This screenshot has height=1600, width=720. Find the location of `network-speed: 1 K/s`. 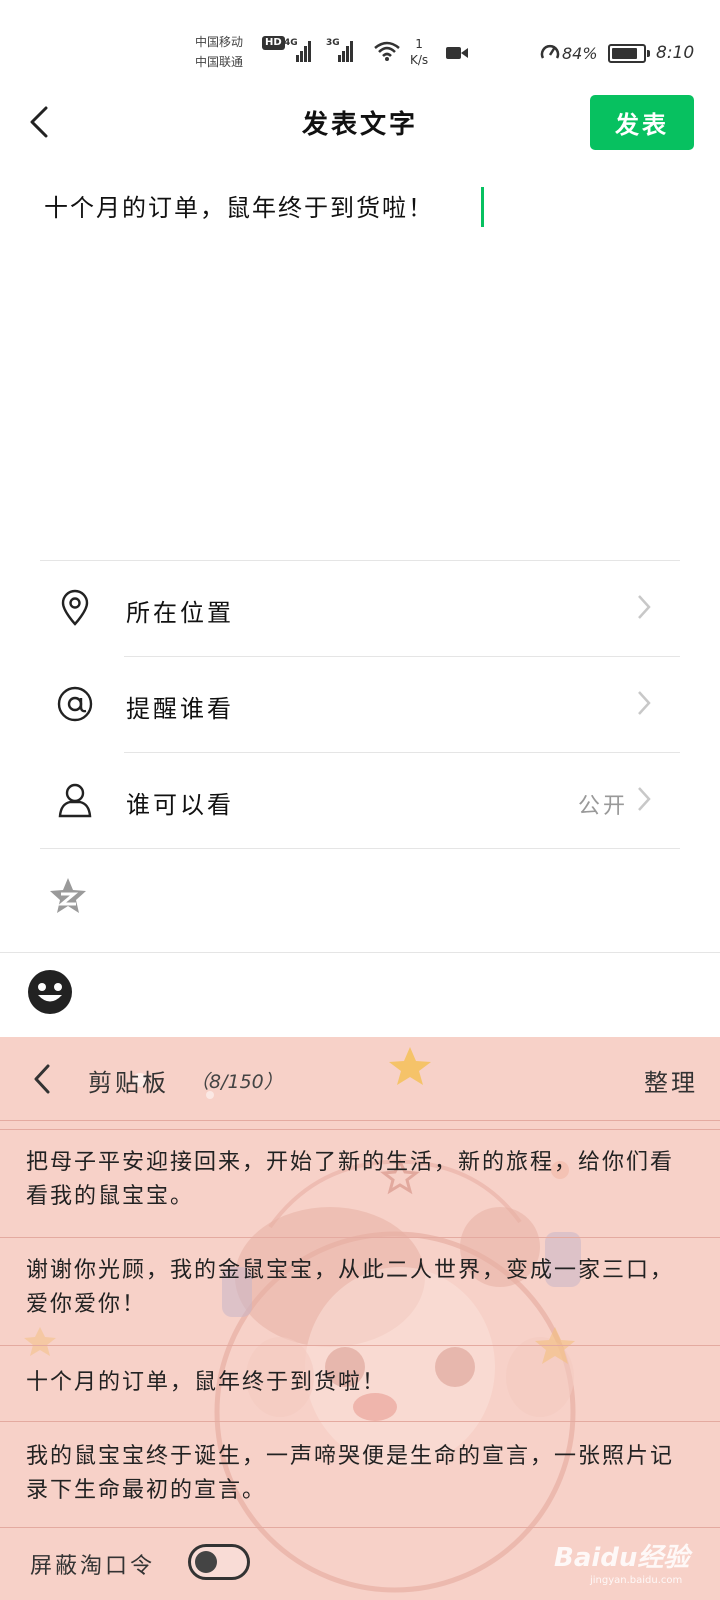

network-speed: 1 K/s is located at coordinates (419, 52).